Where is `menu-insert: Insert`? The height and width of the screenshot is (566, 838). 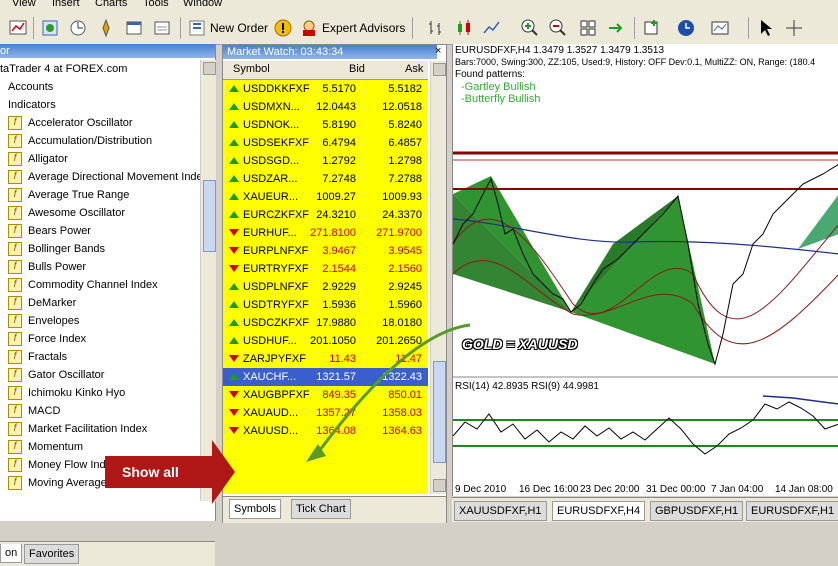 menu-insert: Insert is located at coordinates (66, 4).